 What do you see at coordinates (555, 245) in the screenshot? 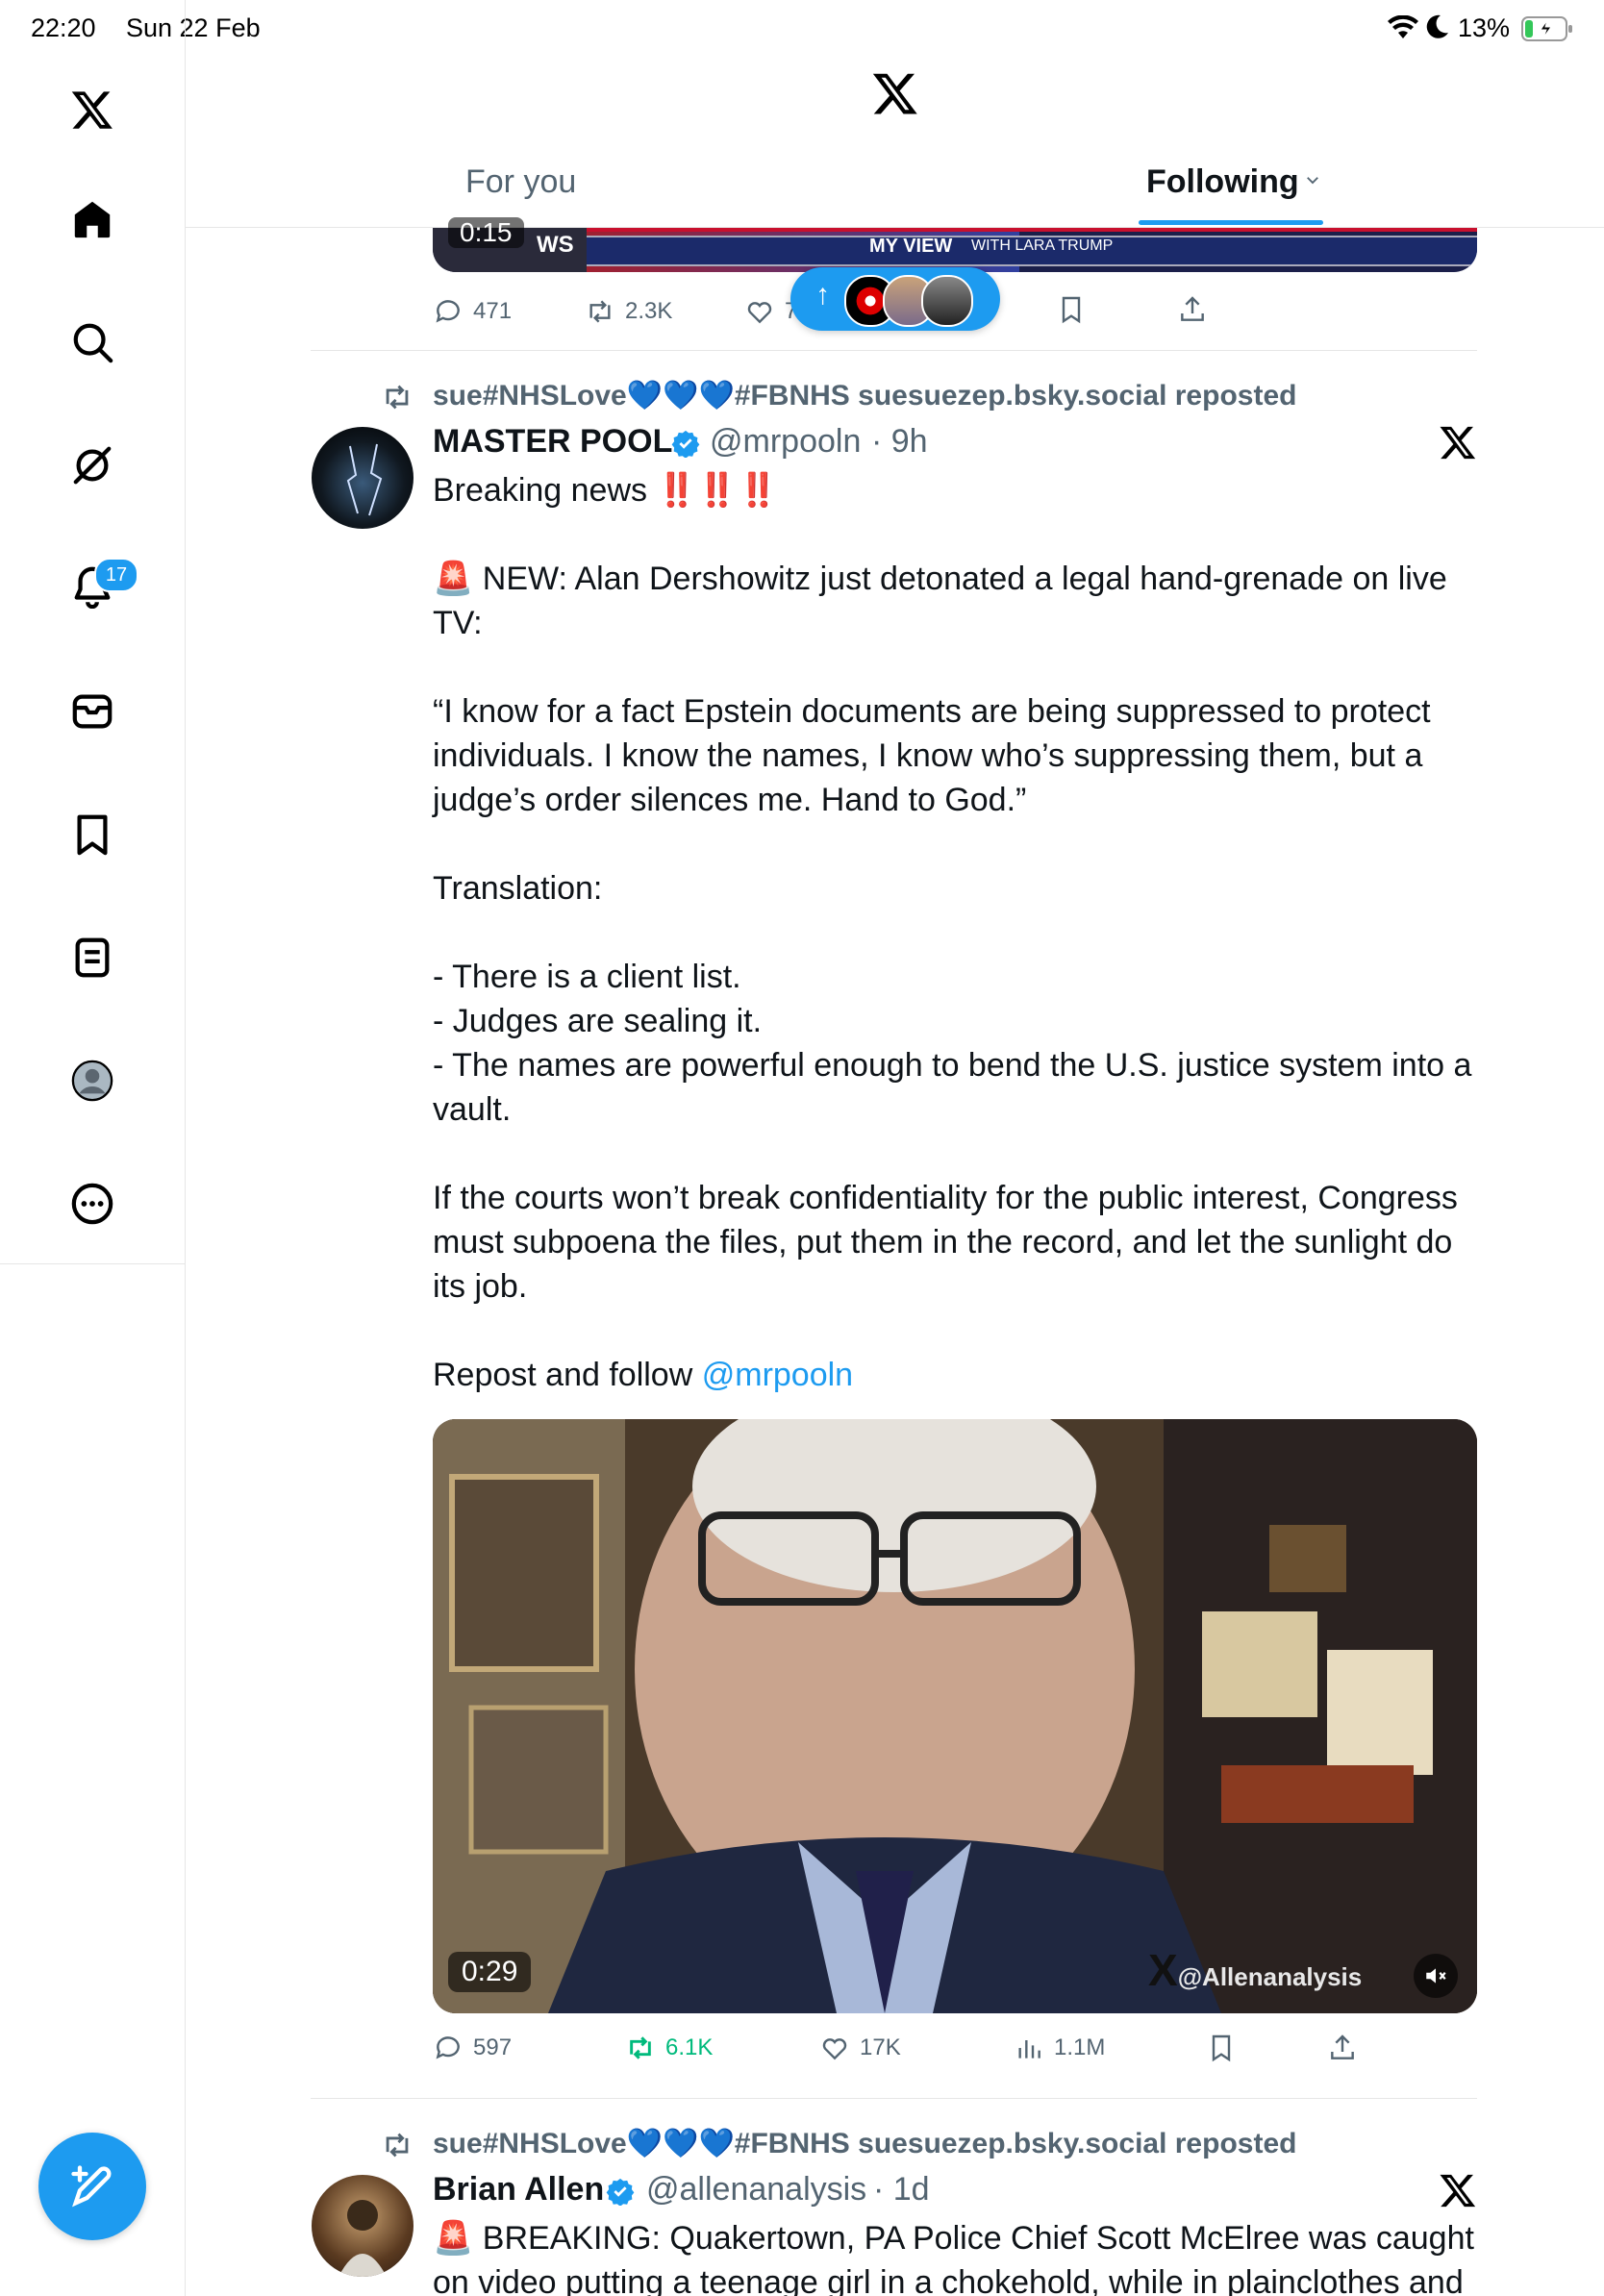
I see `top-banner-left: WS` at bounding box center [555, 245].